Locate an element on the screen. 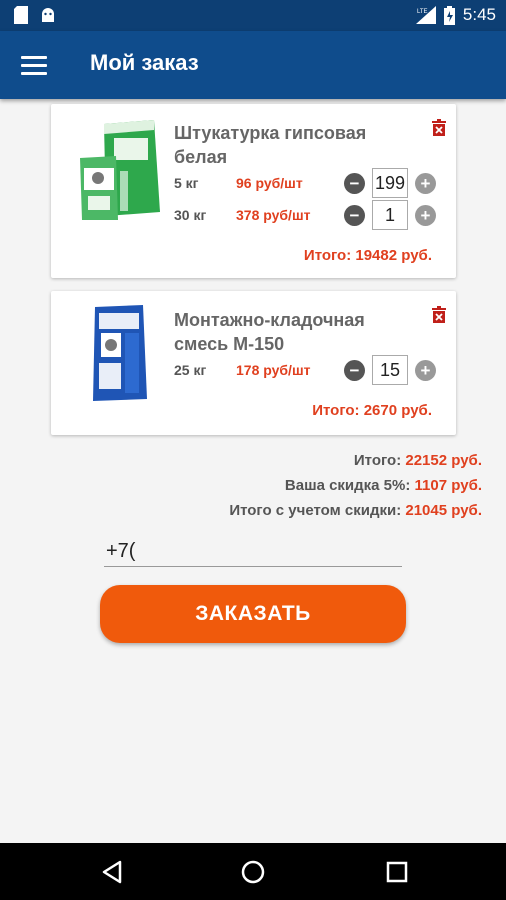  page-title: Мой заказ is located at coordinates (144, 62).